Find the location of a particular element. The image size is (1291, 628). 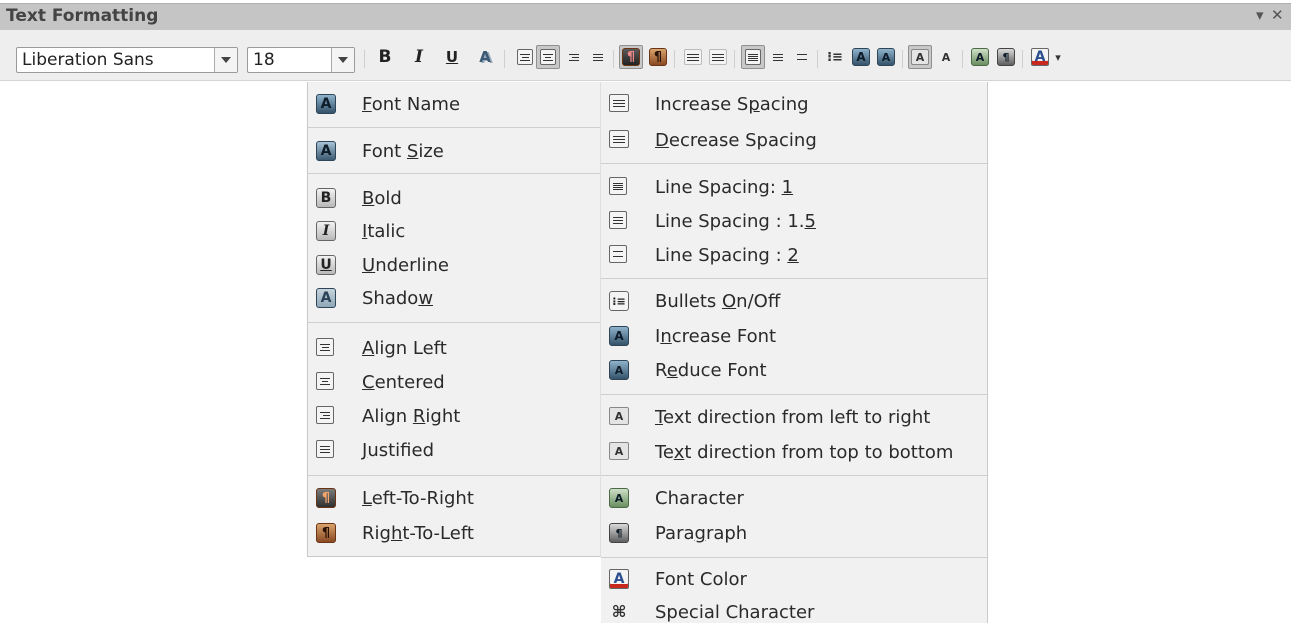

menu-item-text-direction-ltr: A Text direction from left to right is located at coordinates (794, 417).